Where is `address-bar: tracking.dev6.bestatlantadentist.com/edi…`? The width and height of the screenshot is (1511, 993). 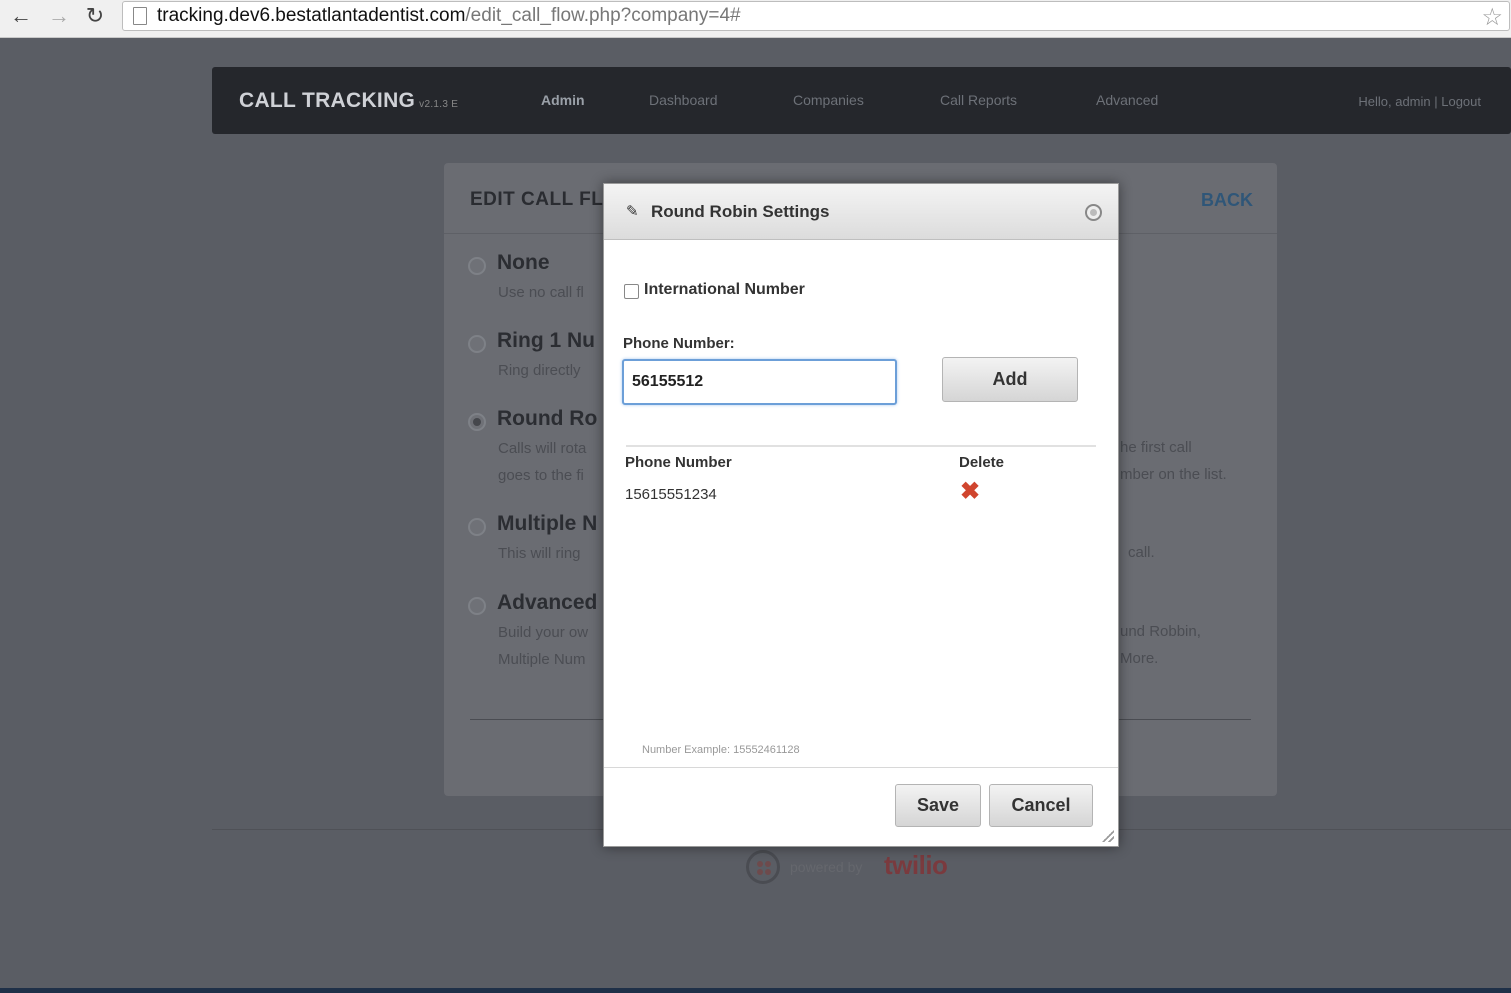 address-bar: tracking.dev6.bestatlantadentist.com/edi… is located at coordinates (816, 16).